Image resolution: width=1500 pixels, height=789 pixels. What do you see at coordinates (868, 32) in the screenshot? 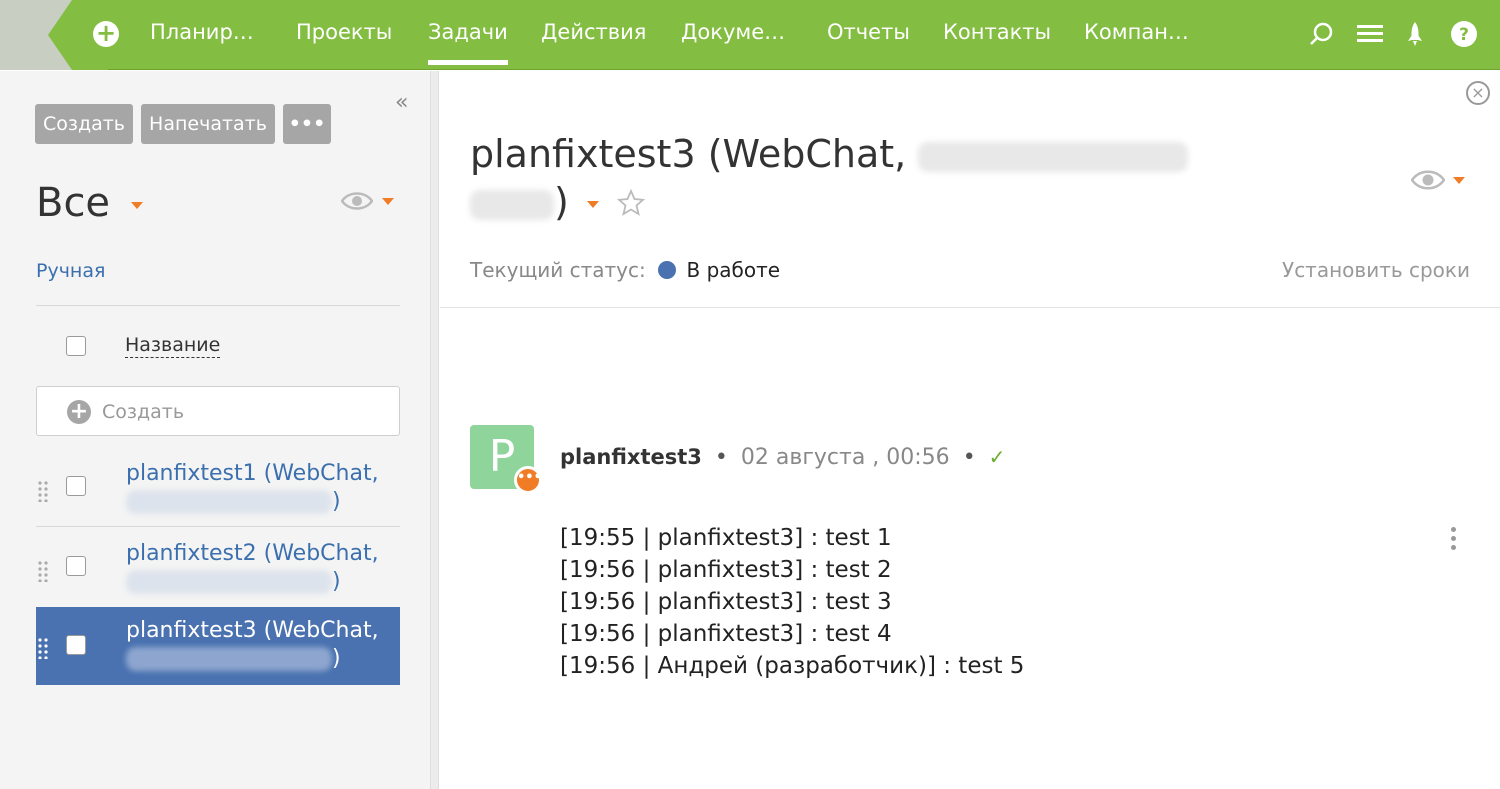
I see `nav-item-reports: Отчеты` at bounding box center [868, 32].